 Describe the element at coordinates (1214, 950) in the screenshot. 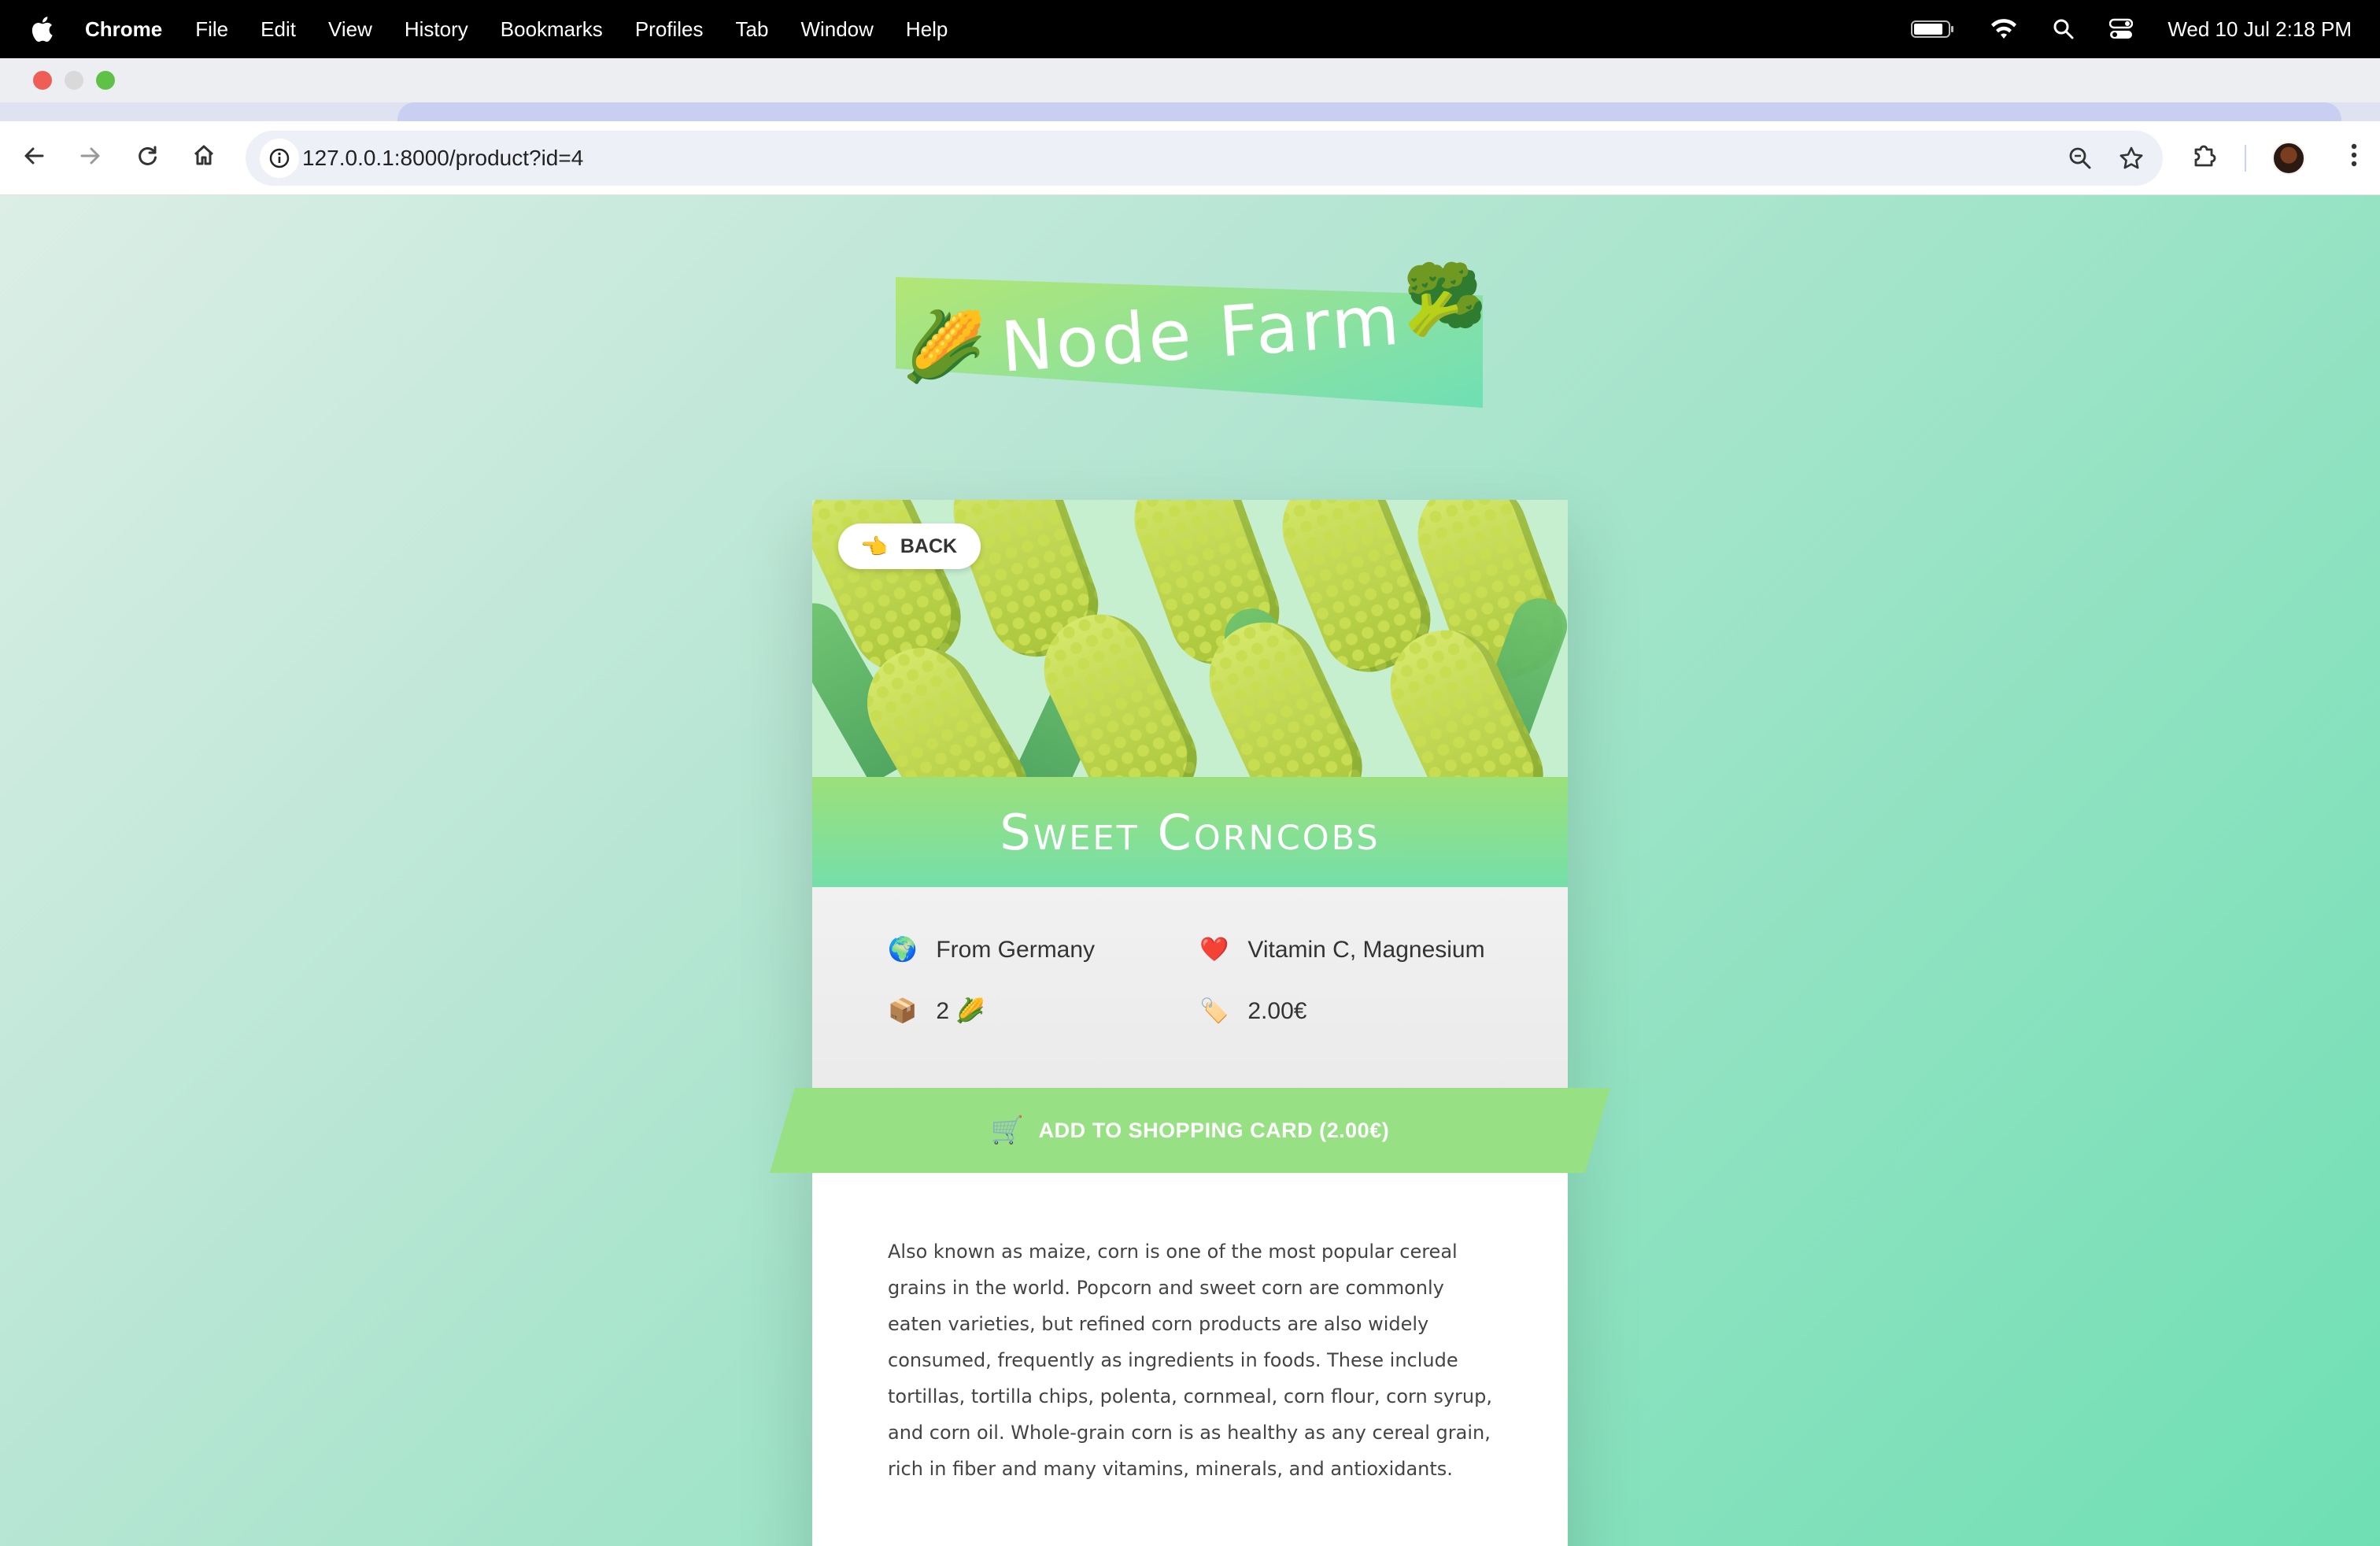

I see `heart-icon: ❤️` at that location.